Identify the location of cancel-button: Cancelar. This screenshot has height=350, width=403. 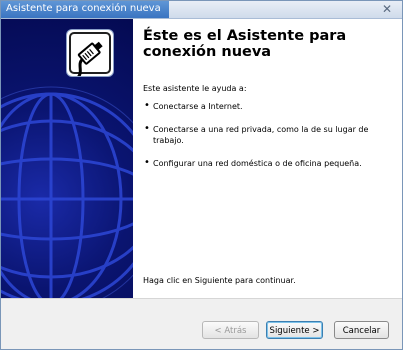
(361, 330).